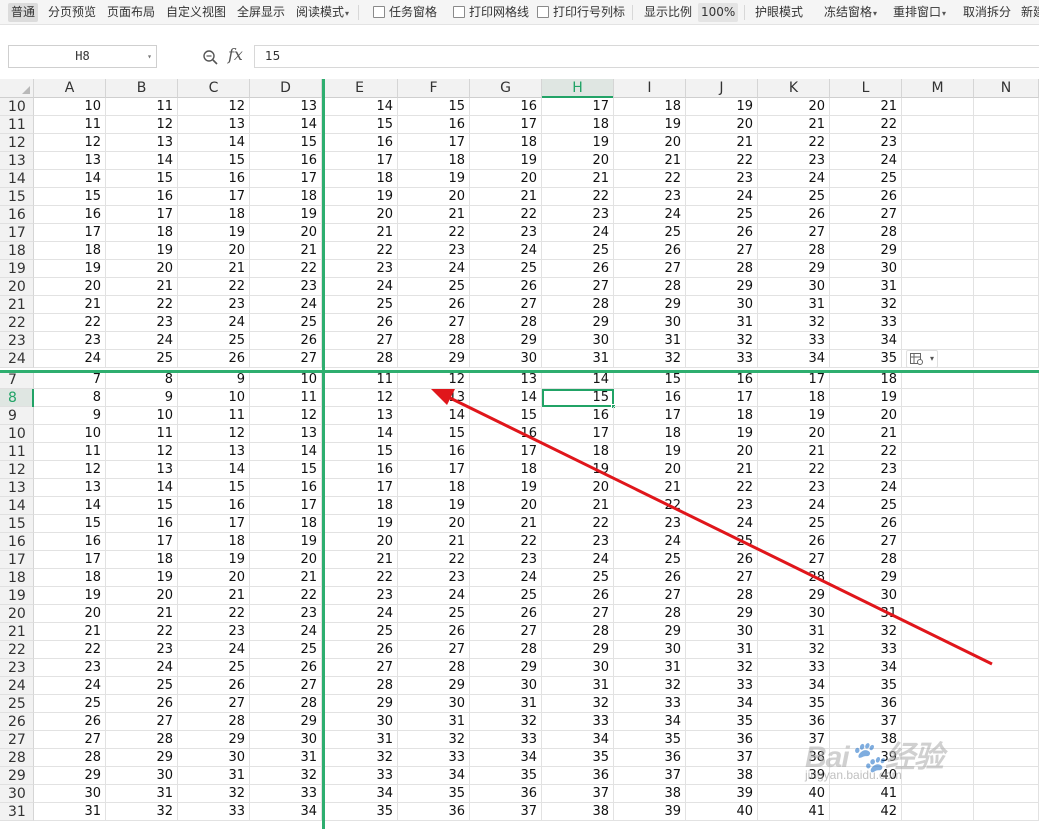 Image resolution: width=1039 pixels, height=829 pixels. What do you see at coordinates (142, 197) in the screenshot?
I see `cell-b15: 16` at bounding box center [142, 197].